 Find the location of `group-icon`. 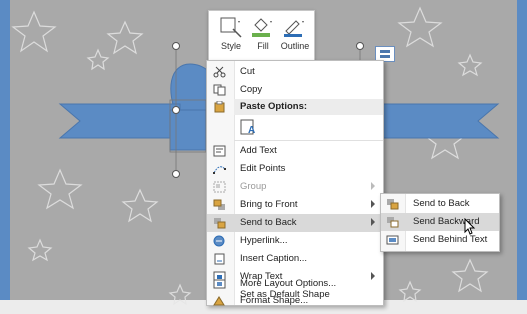

group-icon is located at coordinates (219, 187).